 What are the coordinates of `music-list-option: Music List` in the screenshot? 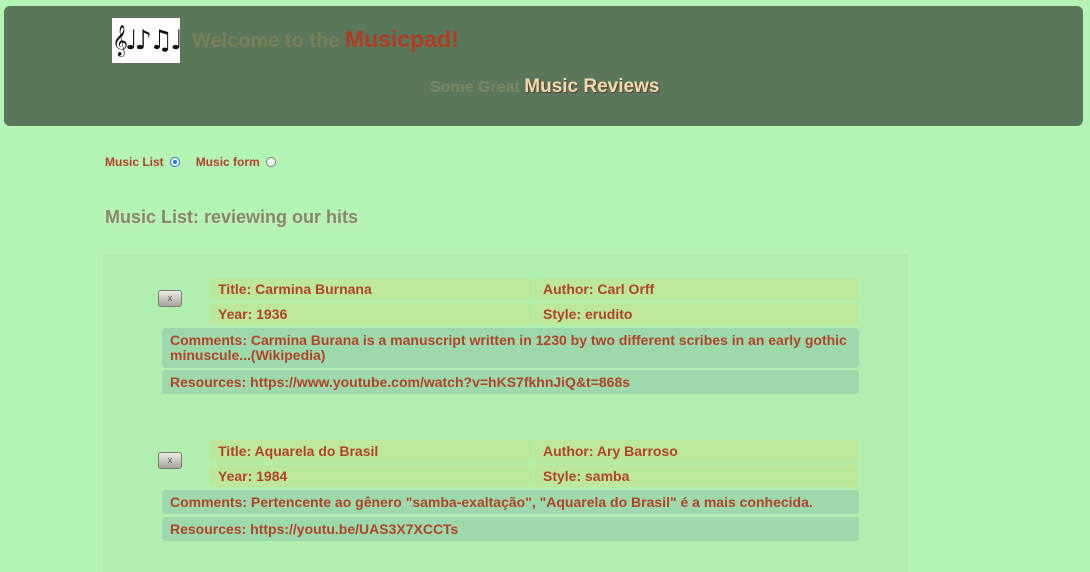 It's located at (142, 162).